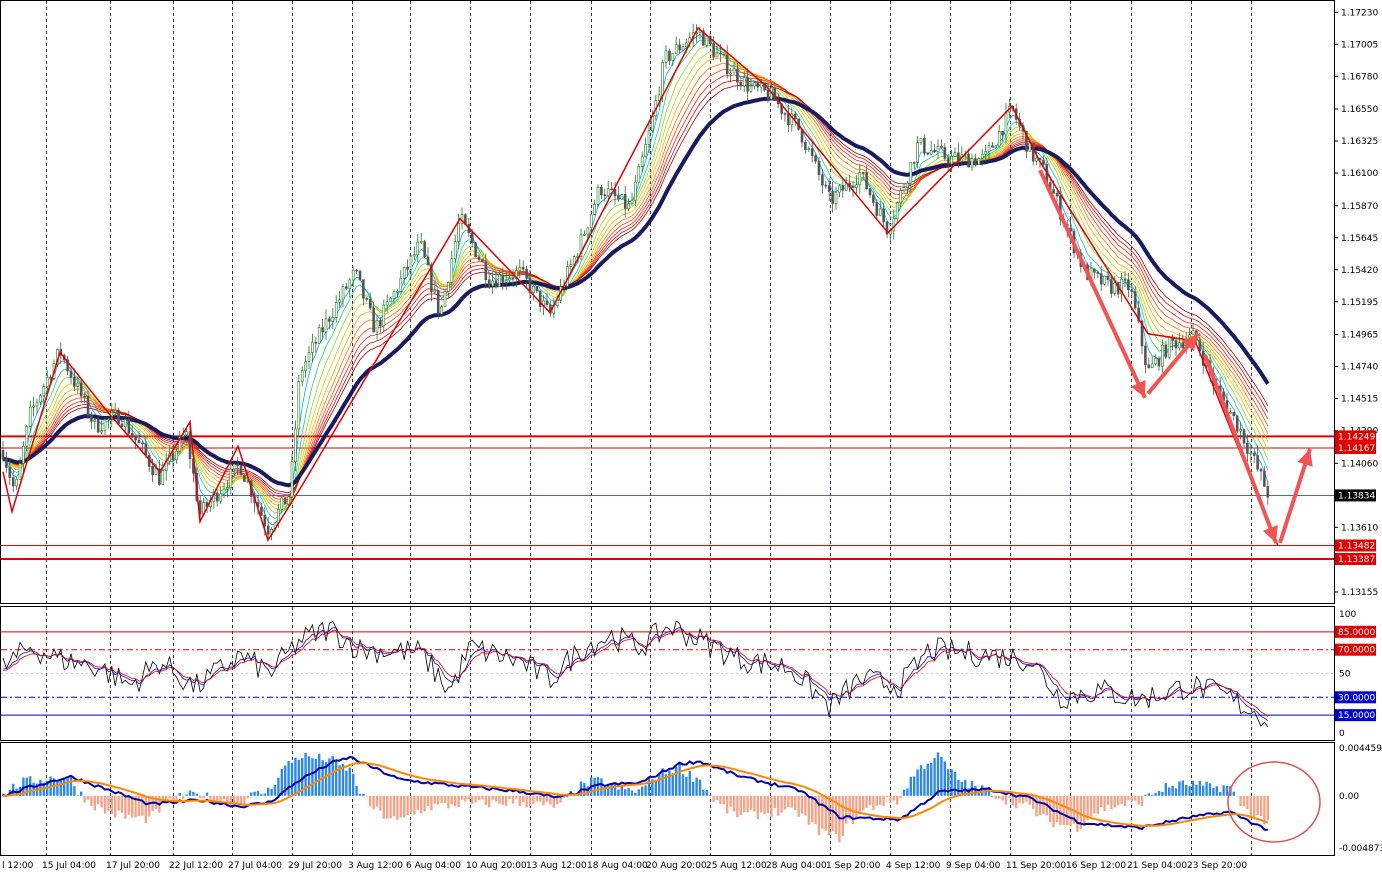  I want to click on osc-level-label: 70.0000, so click(1355, 649).